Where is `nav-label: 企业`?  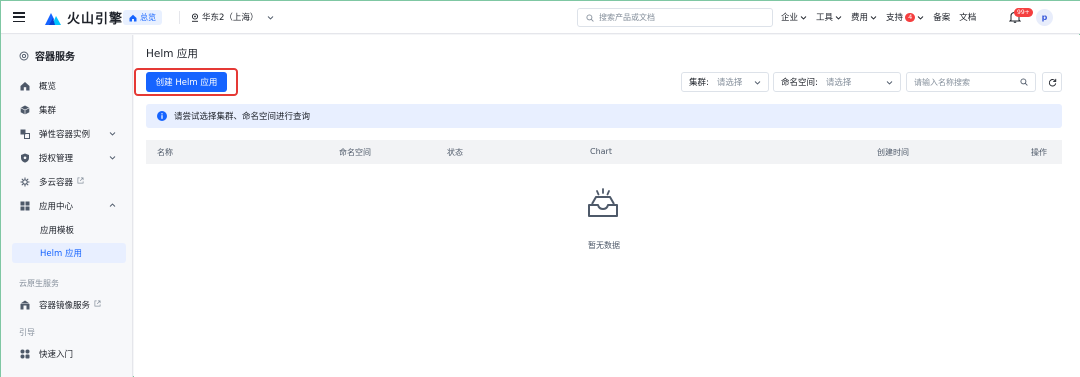
nav-label: 企业 is located at coordinates (790, 18).